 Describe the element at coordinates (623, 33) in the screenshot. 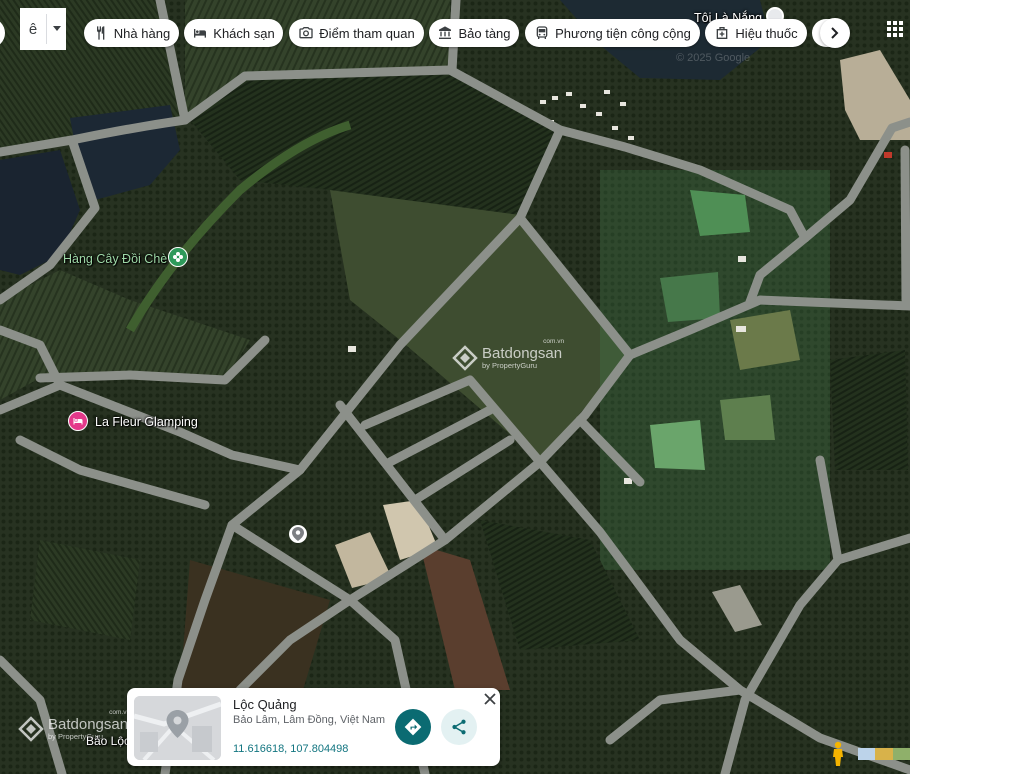

I see `chip-label: Phương tiện công cộng` at that location.